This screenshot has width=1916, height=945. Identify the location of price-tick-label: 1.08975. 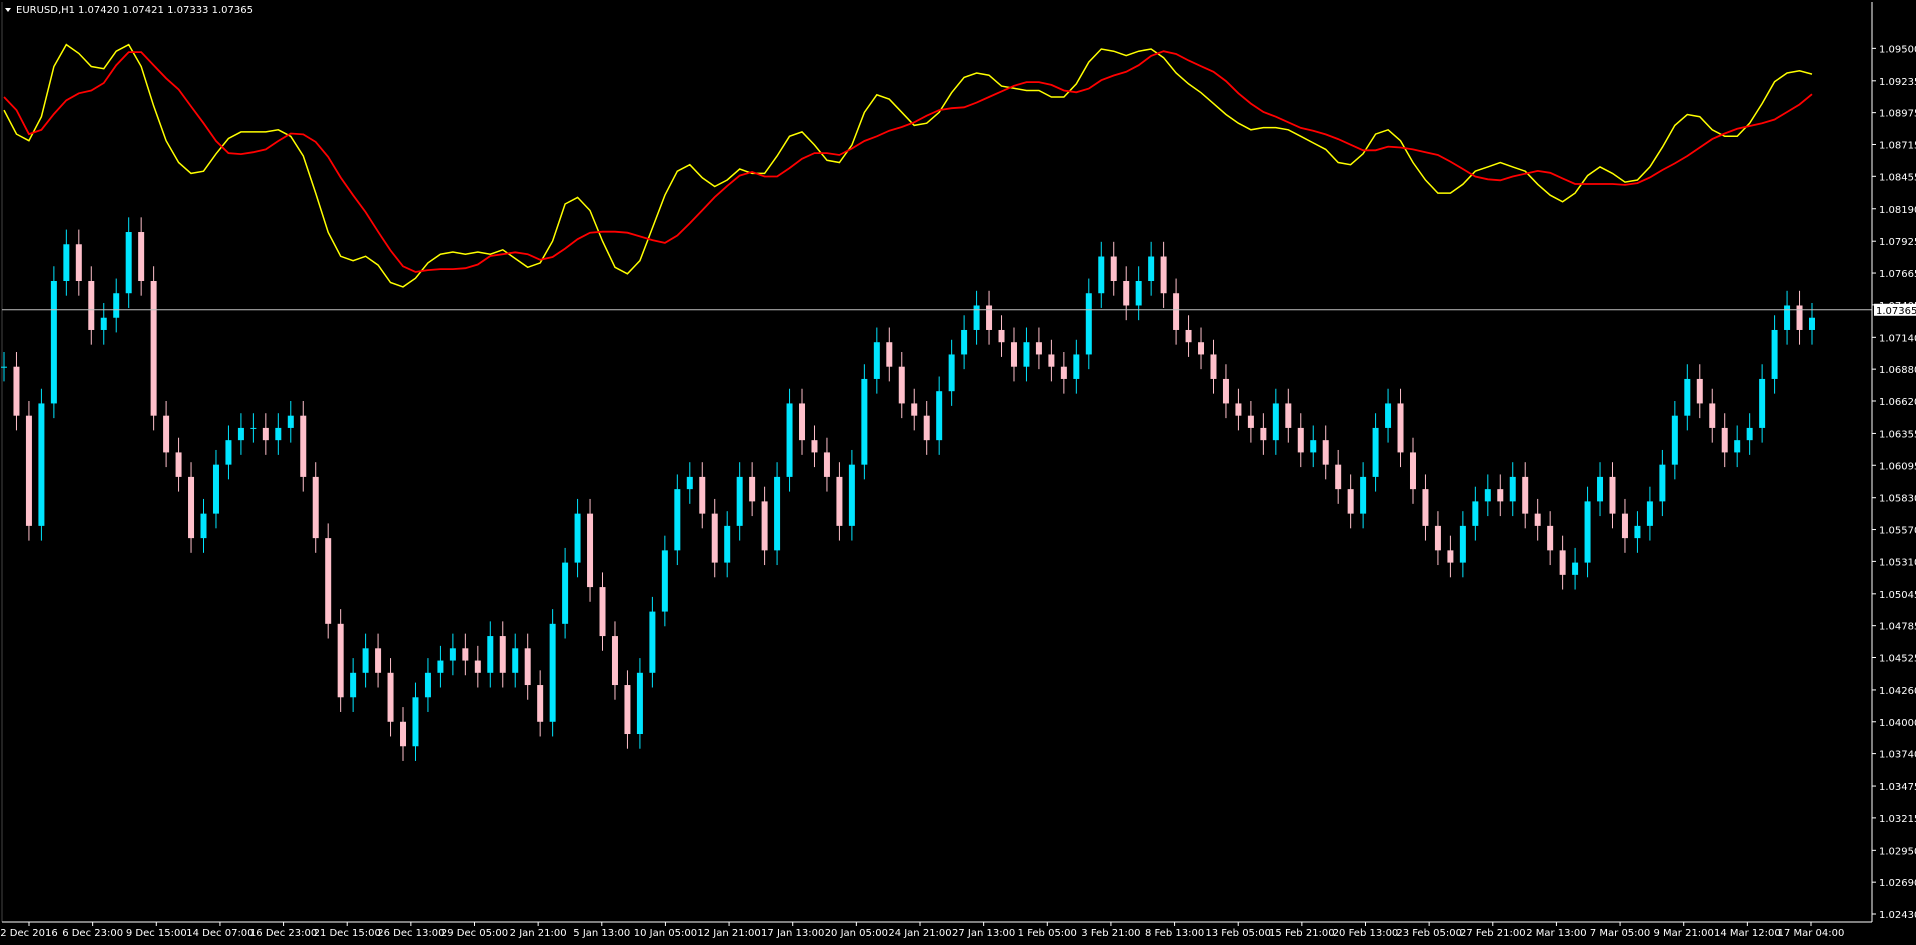
(1897, 114).